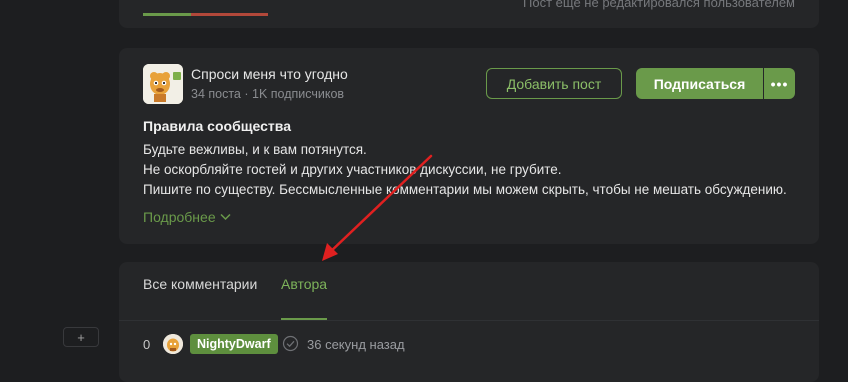 This screenshot has width=848, height=382. Describe the element at coordinates (234, 344) in the screenshot. I see `username-badge: NightyDwarf` at that location.